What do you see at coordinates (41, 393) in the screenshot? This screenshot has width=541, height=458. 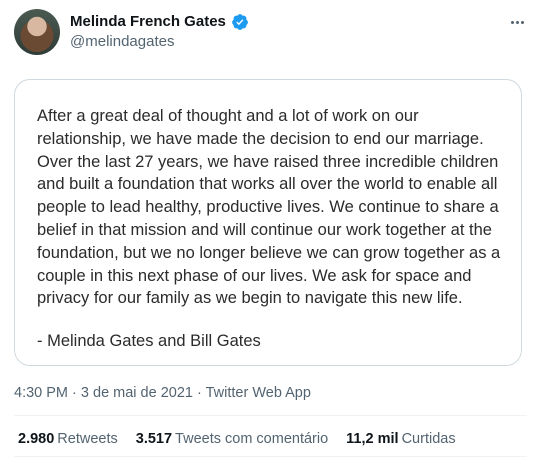 I see `tweet-time: 4:30 PM` at bounding box center [41, 393].